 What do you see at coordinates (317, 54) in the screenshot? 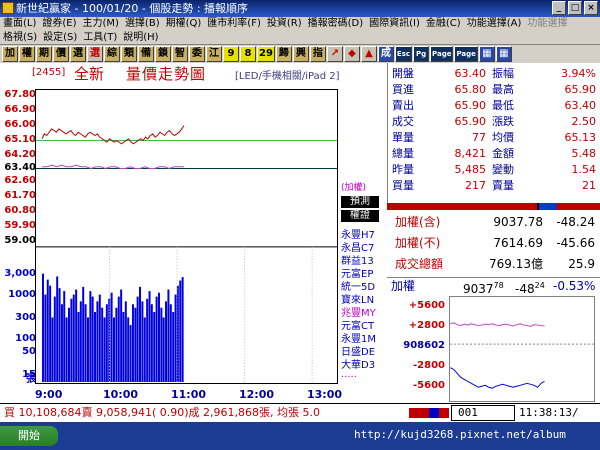
I see `toolbar-button: 指` at bounding box center [317, 54].